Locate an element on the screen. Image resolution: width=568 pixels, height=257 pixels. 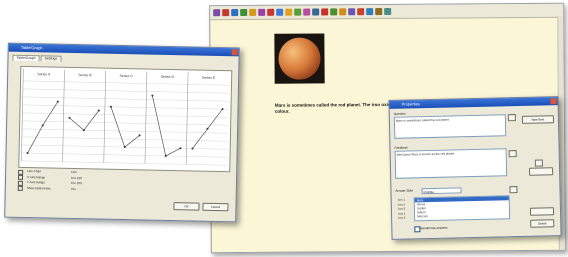
randomise-label: Randomise answers is located at coordinates (434, 228).